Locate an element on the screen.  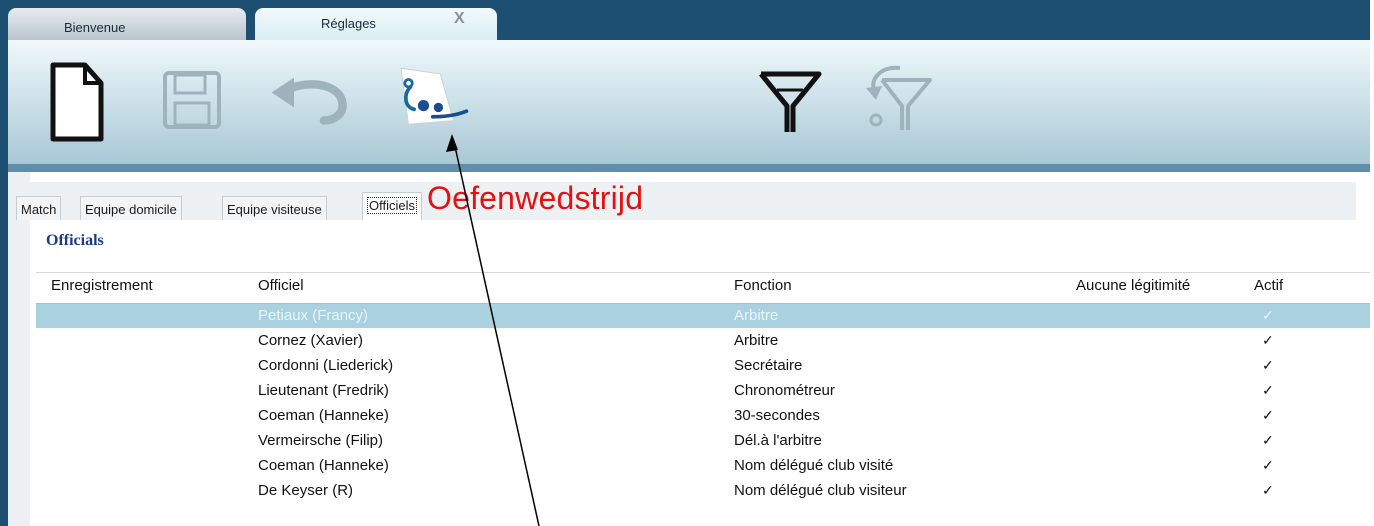
subtab-officiels: Officiels is located at coordinates (392, 206).